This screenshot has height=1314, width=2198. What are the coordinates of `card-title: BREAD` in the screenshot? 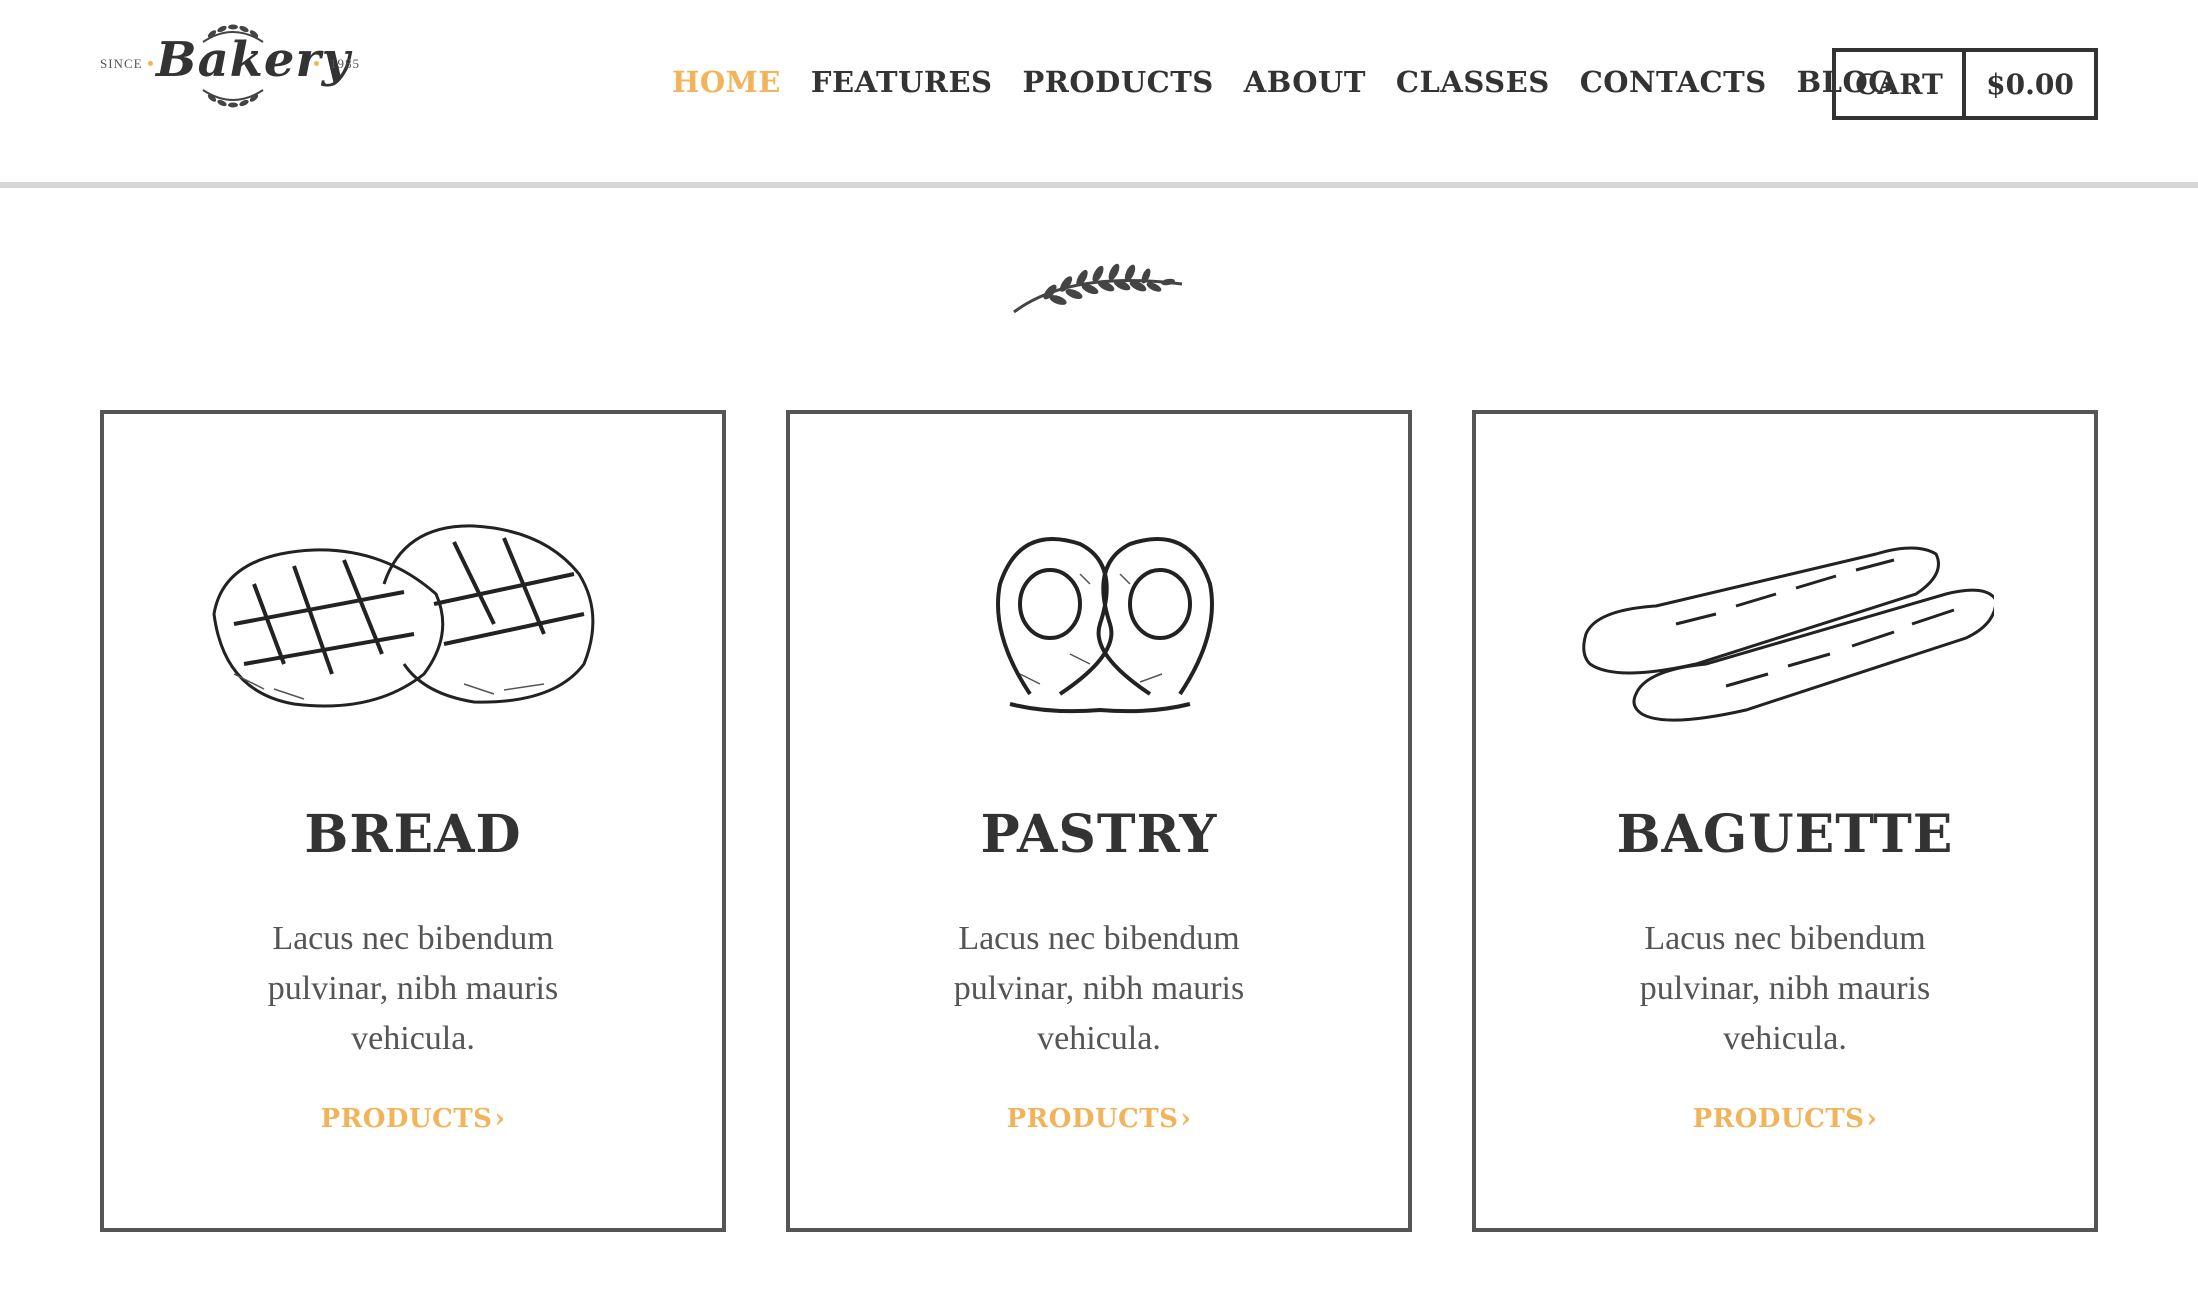 It's located at (413, 834).